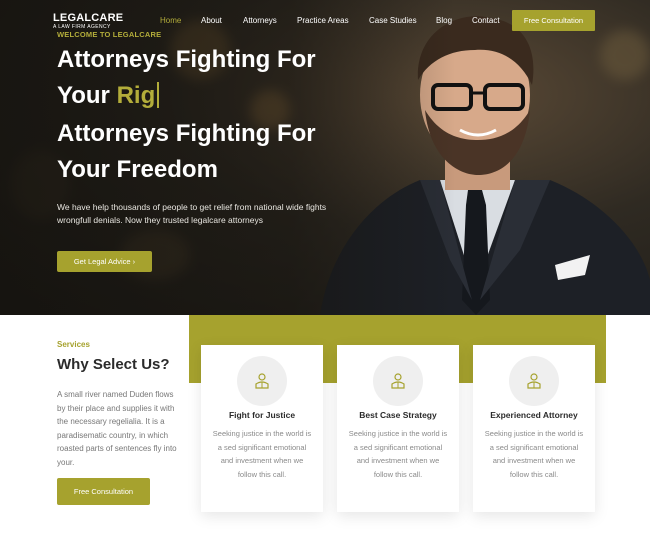 This screenshot has height=557, width=650. What do you see at coordinates (323, 20) in the screenshot?
I see `nav-item-practice-areas: Practice Areas` at bounding box center [323, 20].